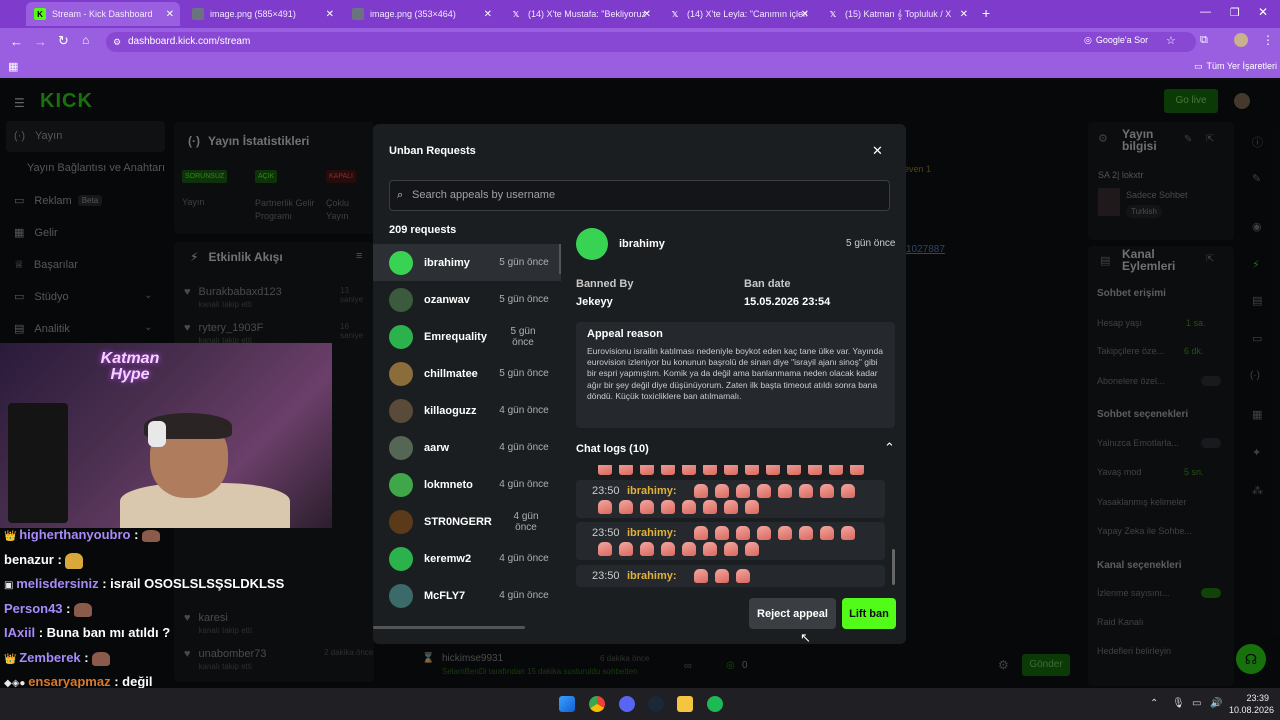 The image size is (1280, 720). Describe the element at coordinates (567, 704) in the screenshot. I see `start-icon` at that location.